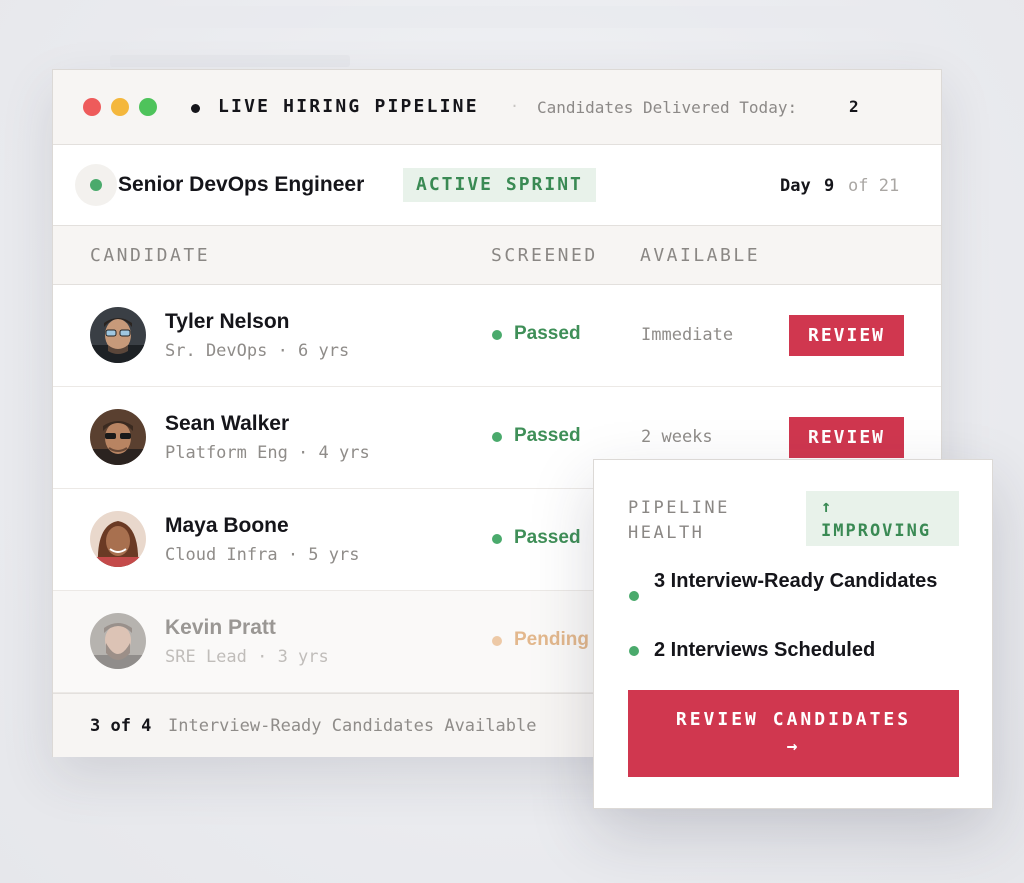 Image resolution: width=1024 pixels, height=883 pixels. I want to click on candidate-name: Sean Walker, so click(227, 423).